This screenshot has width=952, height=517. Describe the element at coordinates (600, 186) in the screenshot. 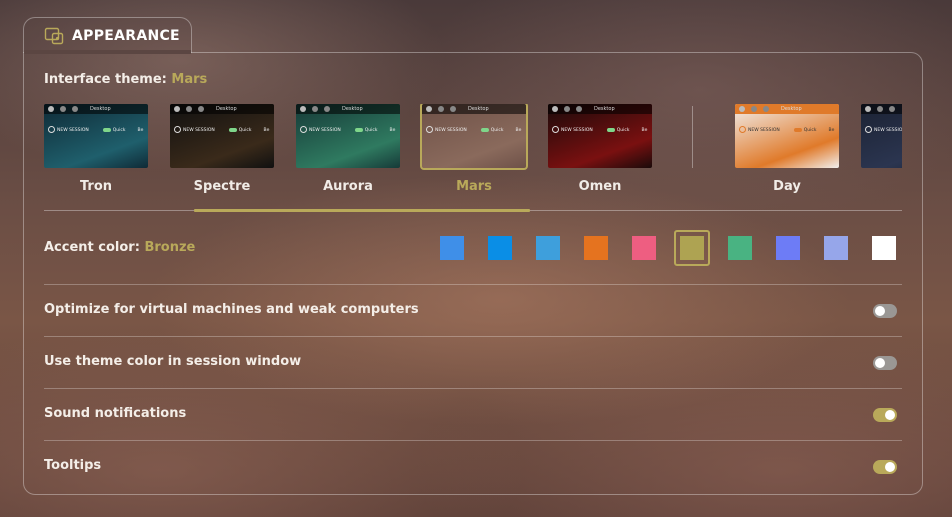

I see `theme-name: Omen` at that location.